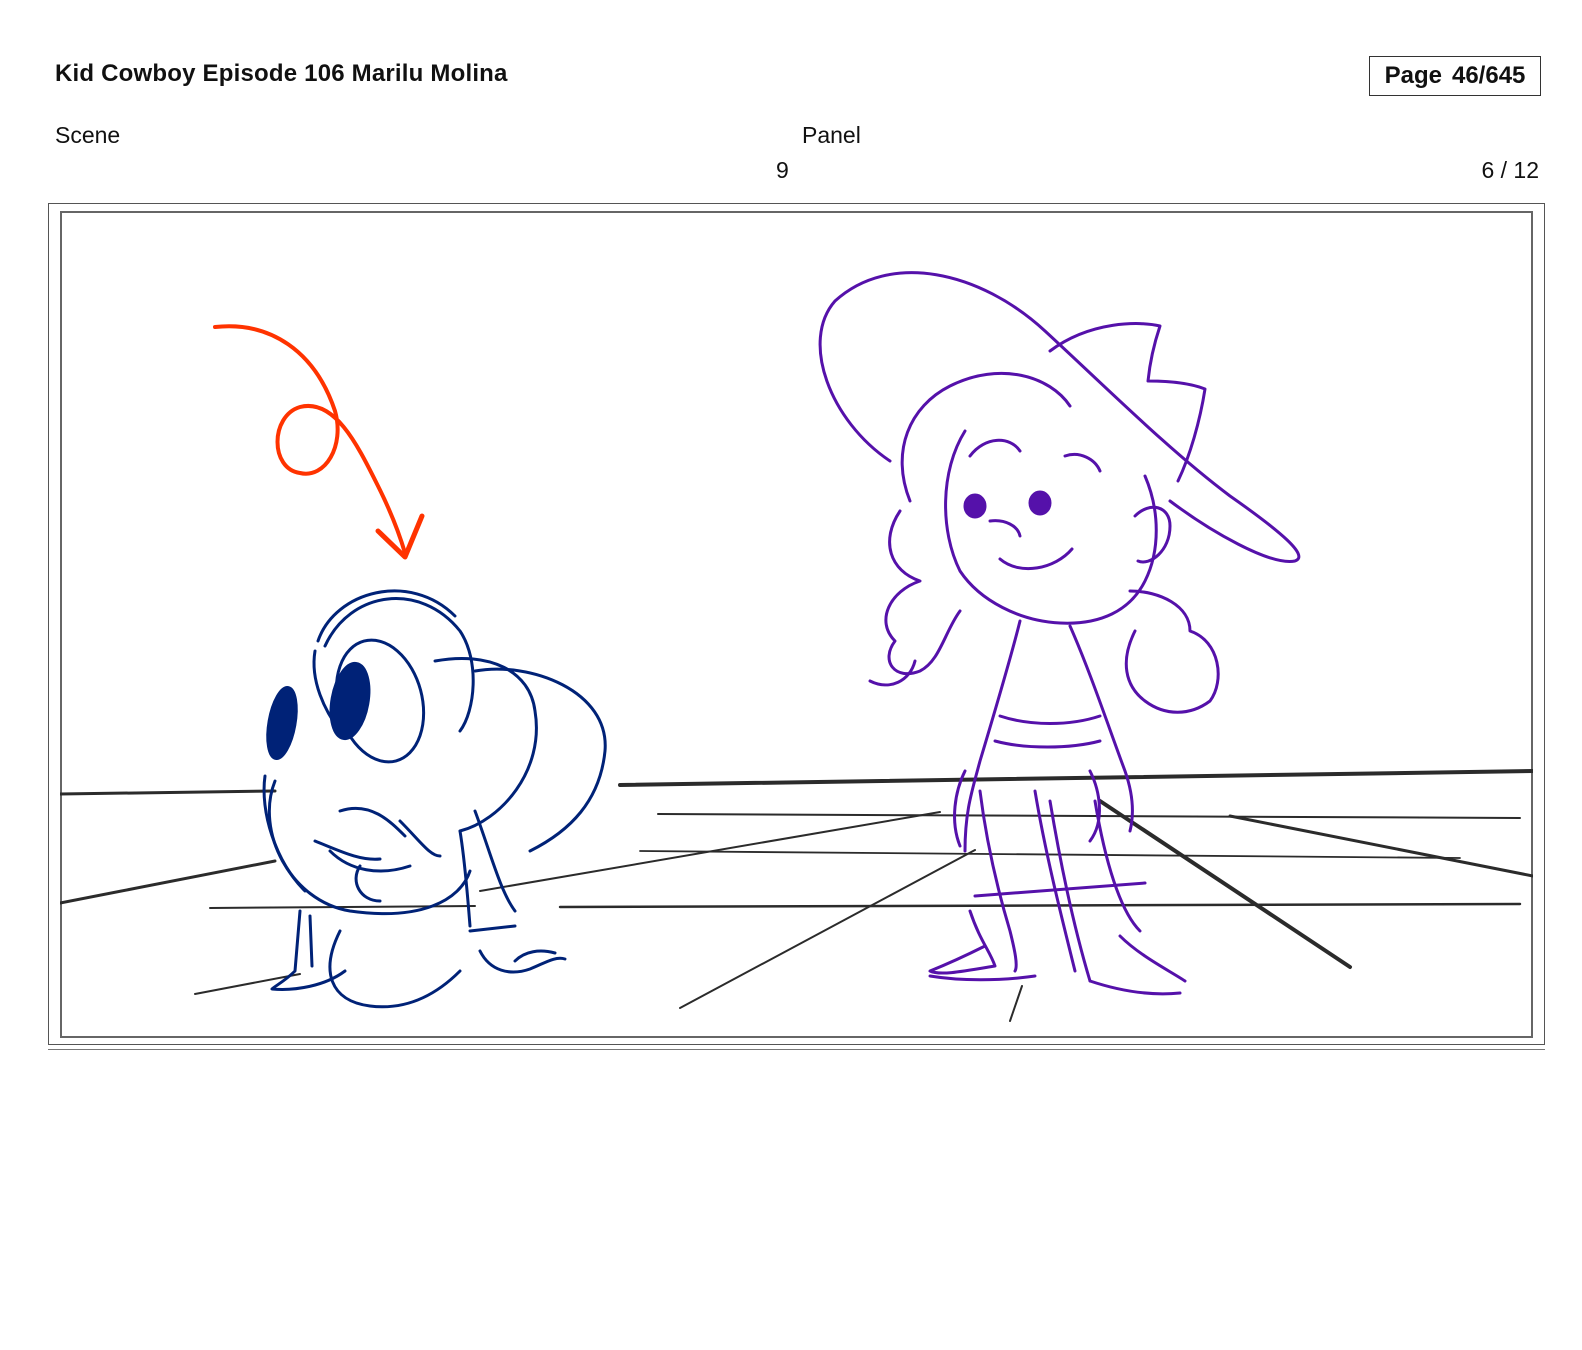  I want to click on document-title: Kid Cowboy Episode 106 Marilu Molina, so click(281, 73).